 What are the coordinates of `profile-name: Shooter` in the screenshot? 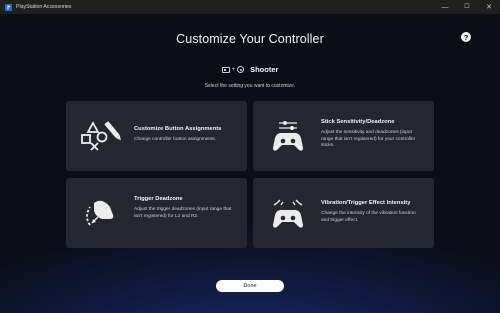 It's located at (264, 69).